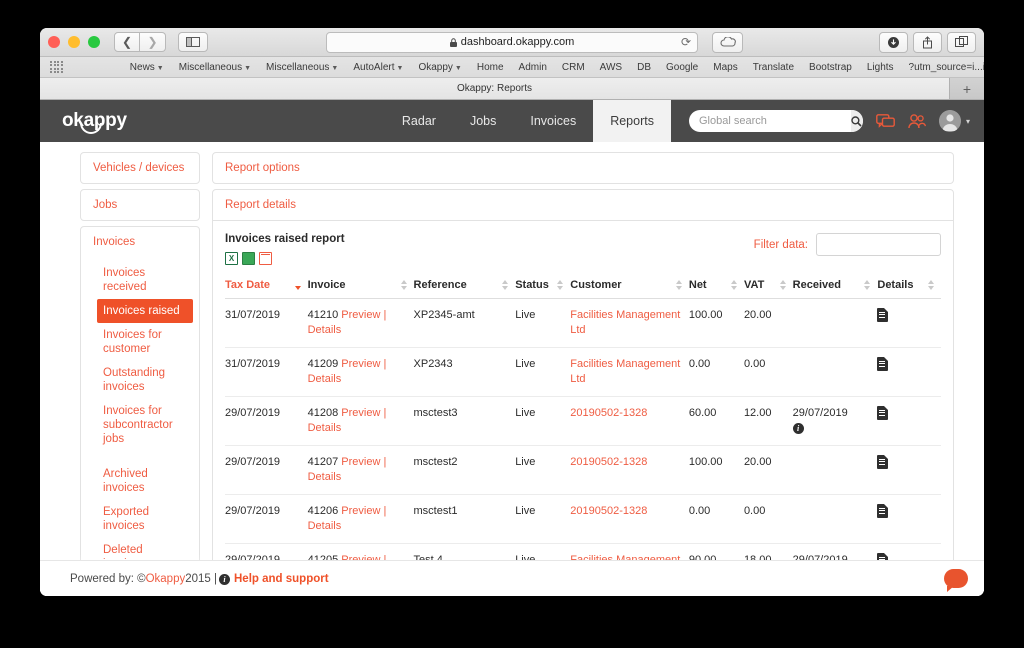 The width and height of the screenshot is (1024, 648). Describe the element at coordinates (145, 311) in the screenshot. I see `sidebar-item-invoices-raised: Invoices raised` at that location.